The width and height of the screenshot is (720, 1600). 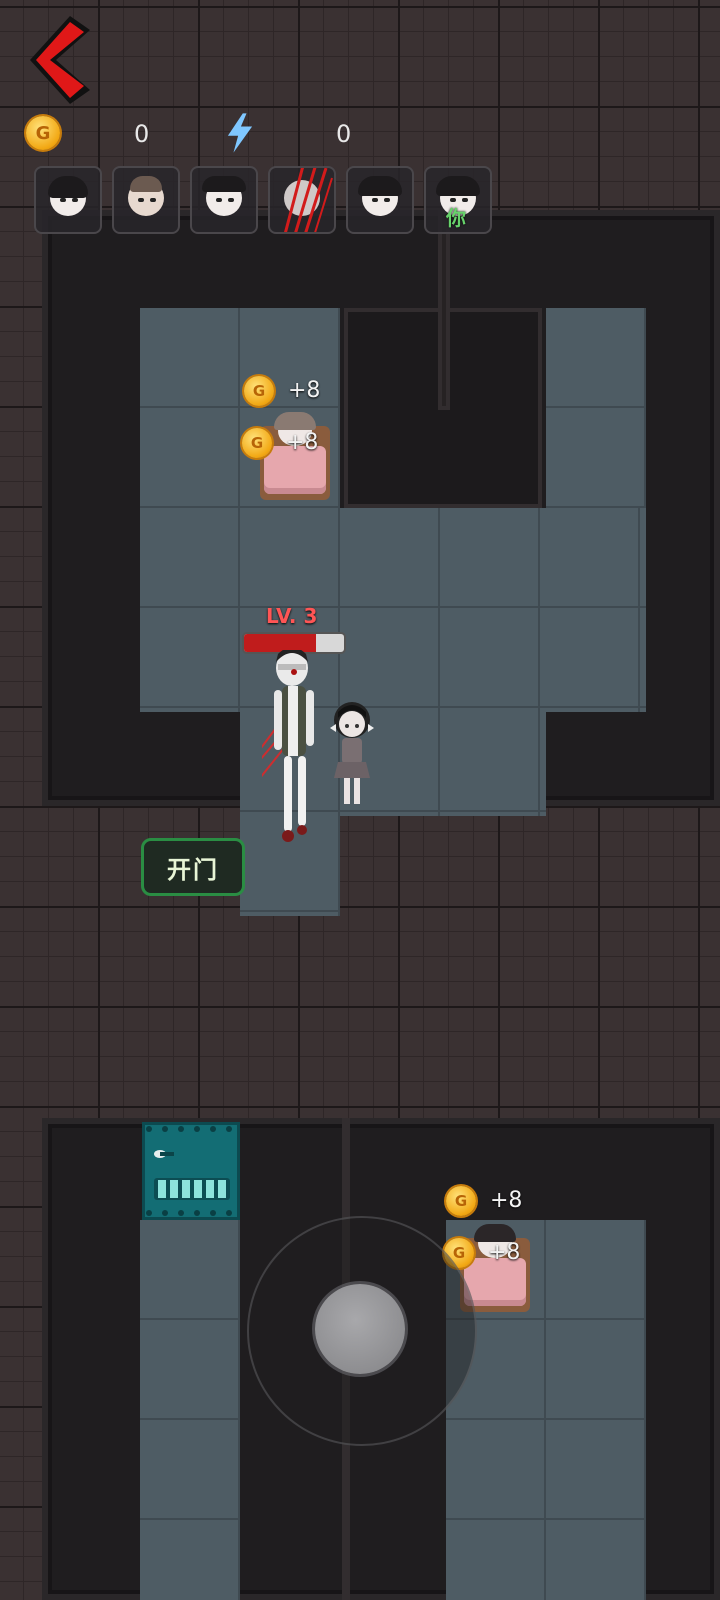 I want to click on floor-upper-center, so click(x=493, y=610).